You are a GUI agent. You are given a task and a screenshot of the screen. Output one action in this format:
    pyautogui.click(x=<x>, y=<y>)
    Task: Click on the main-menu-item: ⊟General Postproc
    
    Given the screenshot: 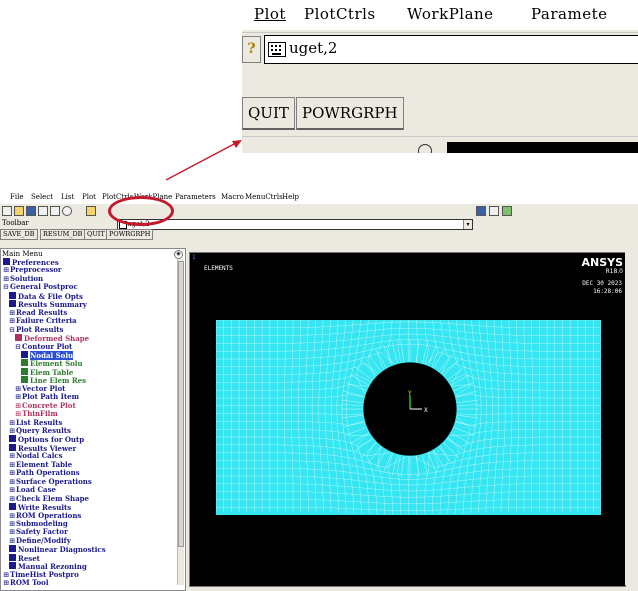 What is the action you would take?
    pyautogui.click(x=40, y=287)
    